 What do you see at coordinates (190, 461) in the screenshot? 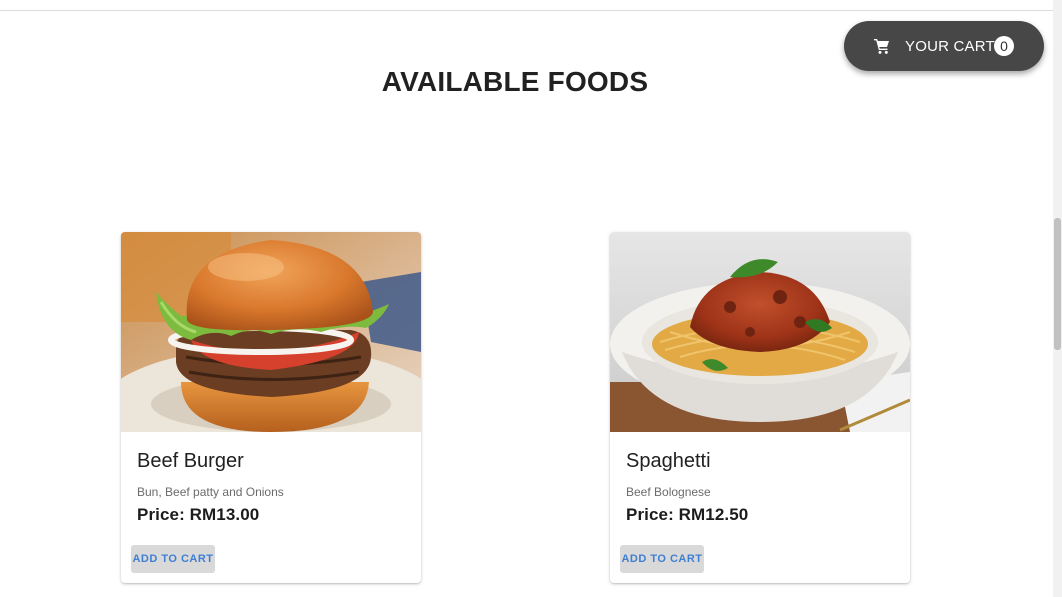
I see `food-name: Beef Burger` at bounding box center [190, 461].